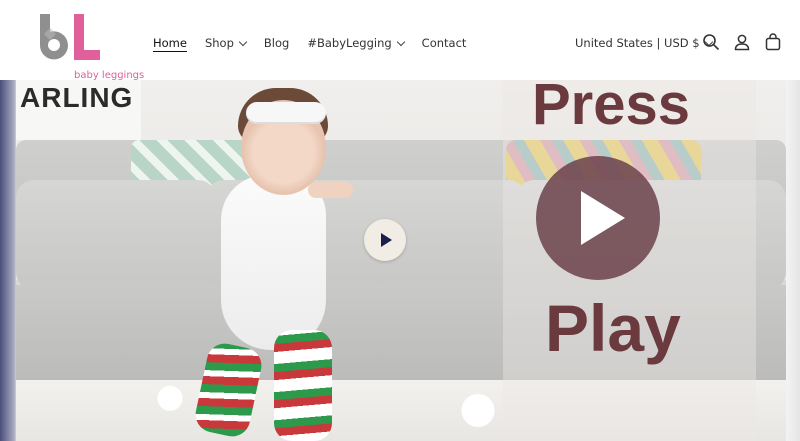  I want to click on search-icon, so click(711, 42).